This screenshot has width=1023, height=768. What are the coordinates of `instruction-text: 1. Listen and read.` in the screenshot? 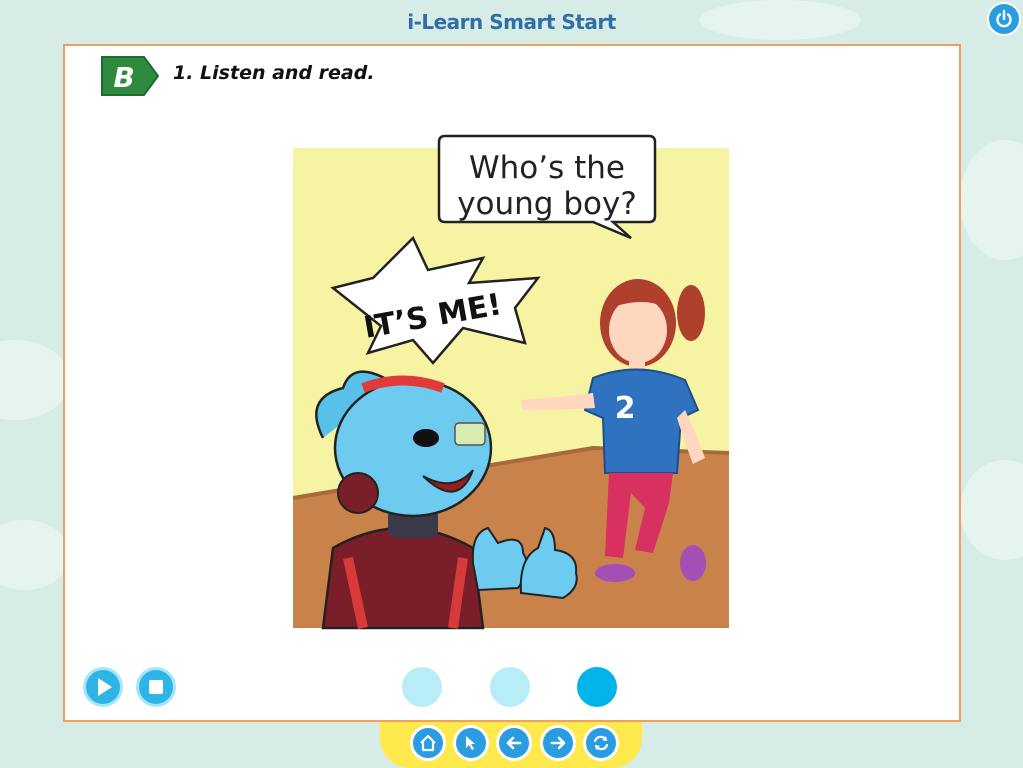 It's located at (274, 73).